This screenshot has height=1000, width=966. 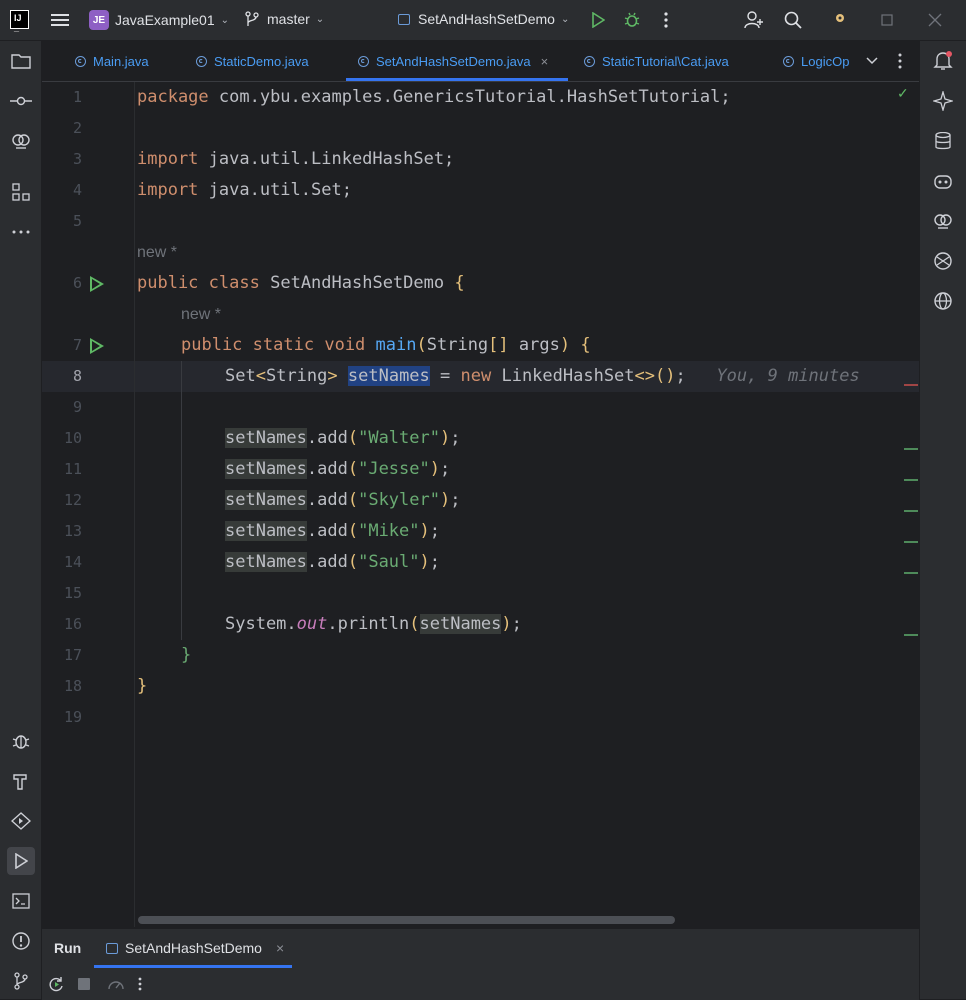 I want to click on project-selector: JE JavaExample01 ⌄, so click(x=159, y=20).